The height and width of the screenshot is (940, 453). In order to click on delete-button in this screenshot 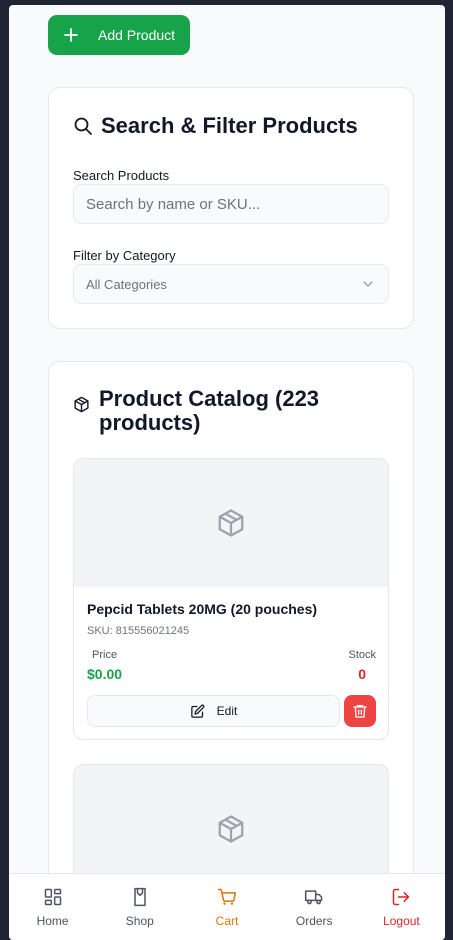, I will do `click(360, 711)`.